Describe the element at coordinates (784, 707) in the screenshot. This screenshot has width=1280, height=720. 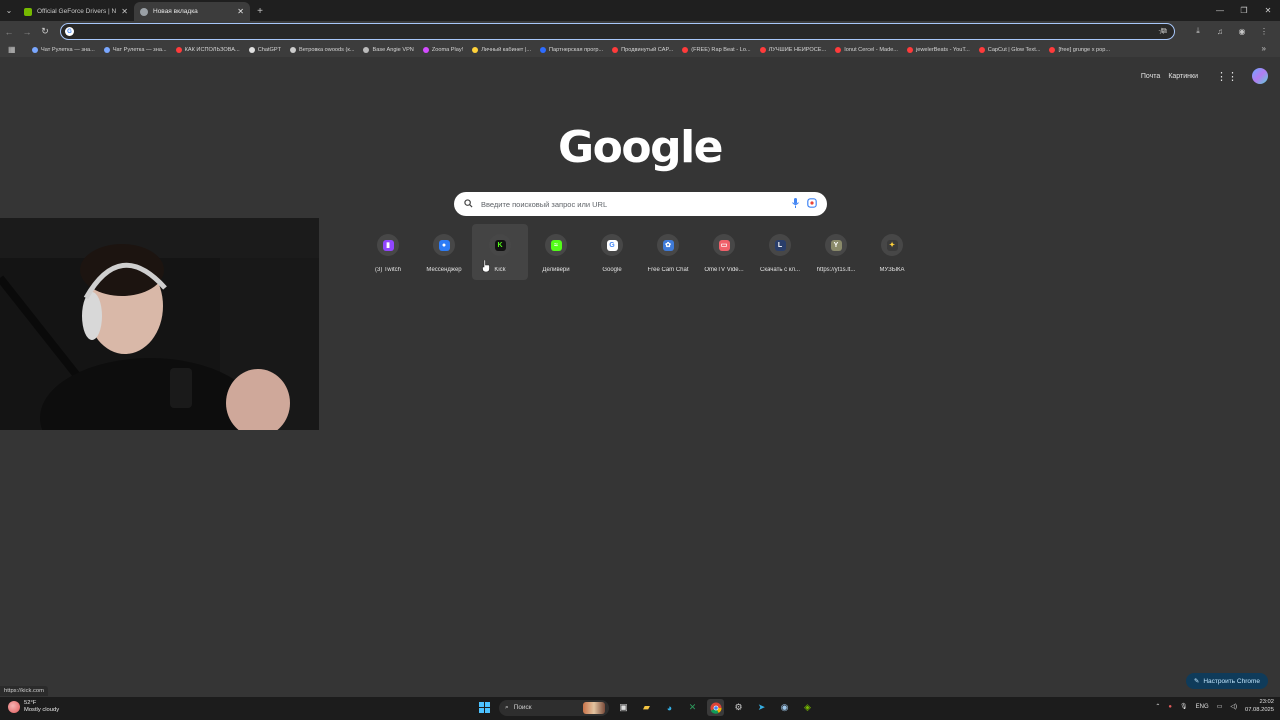
I see `steam-icon: ◉` at that location.